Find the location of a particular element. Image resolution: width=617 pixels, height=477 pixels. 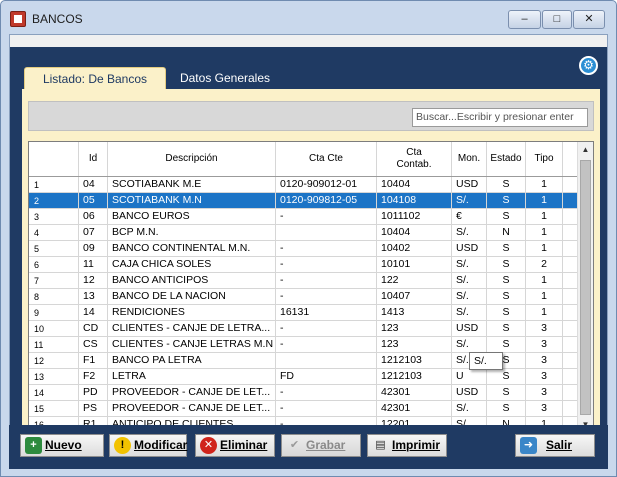

row-number-cell: 14 is located at coordinates (54, 392).